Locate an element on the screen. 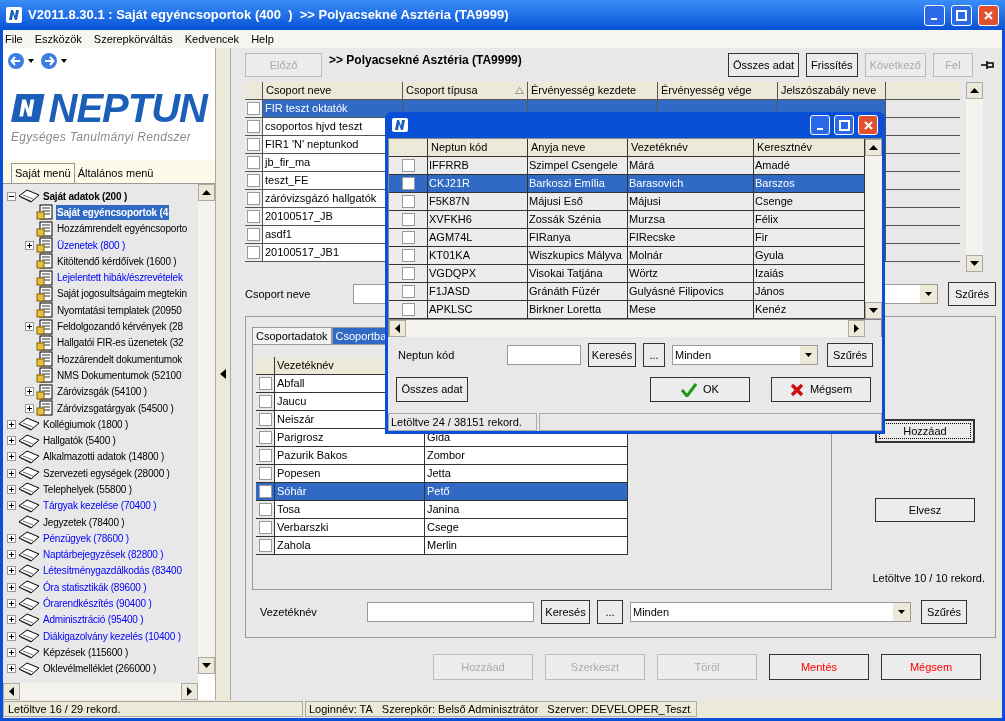 This screenshot has width=1005, height=721. tree-item: Diákigazolvány kezelés (10400 ) is located at coordinates (112, 636).